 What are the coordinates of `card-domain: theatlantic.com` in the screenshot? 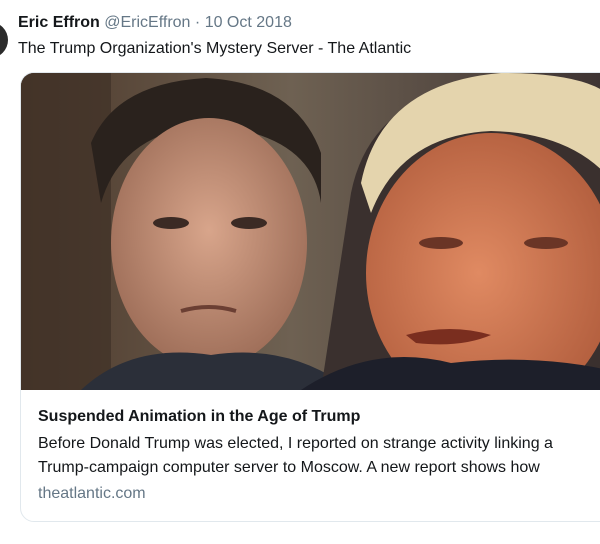 It's located at (92, 494).